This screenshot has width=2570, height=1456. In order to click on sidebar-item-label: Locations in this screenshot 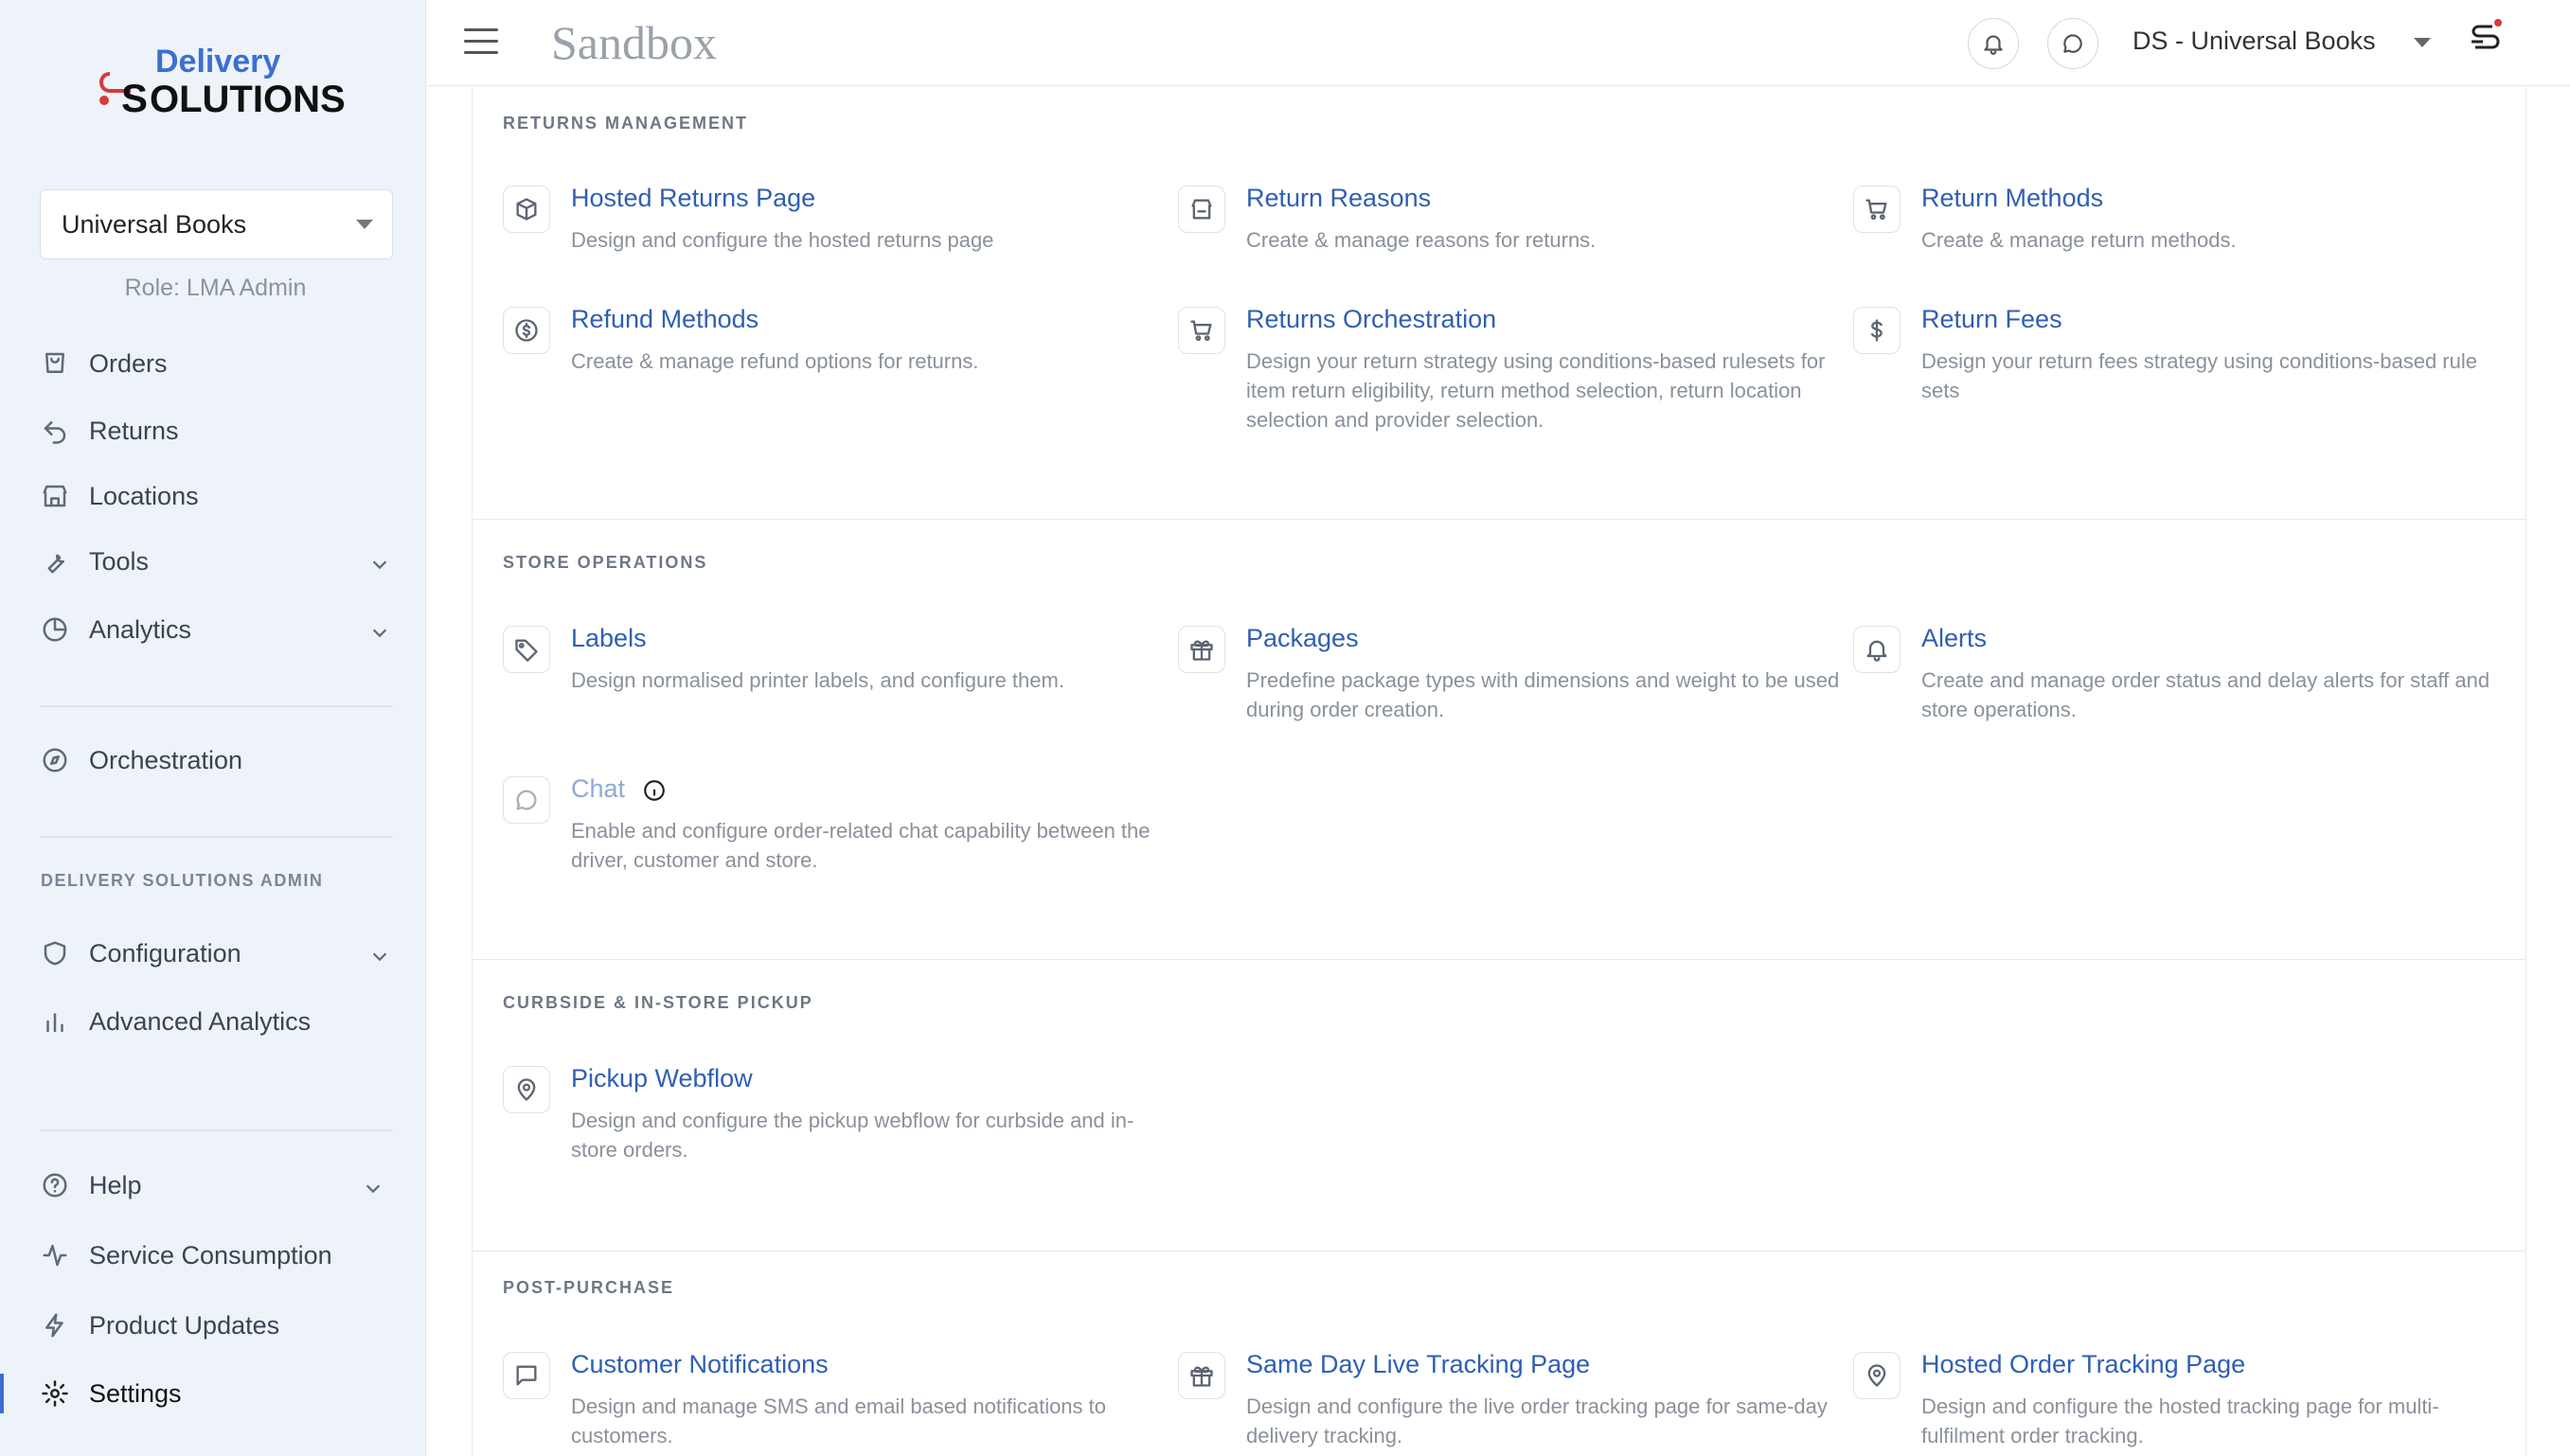, I will do `click(144, 495)`.